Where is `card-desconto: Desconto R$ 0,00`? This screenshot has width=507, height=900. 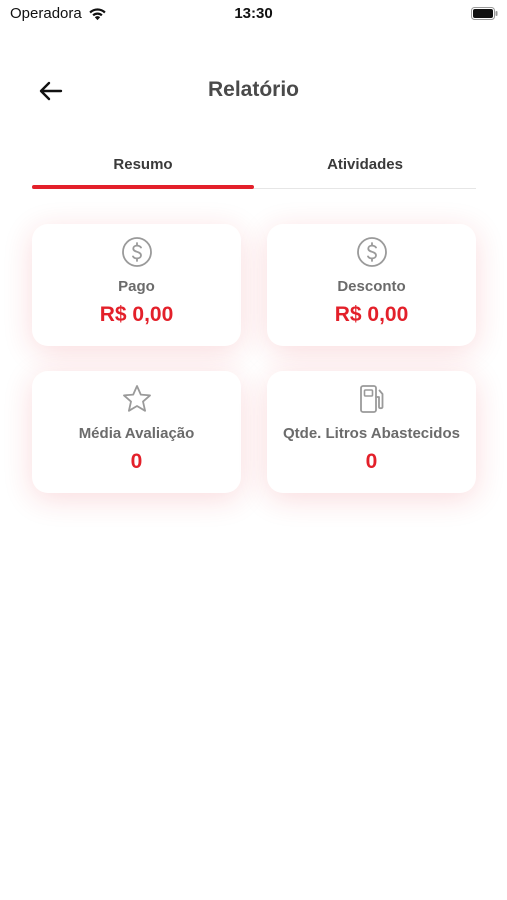
card-desconto: Desconto R$ 0,00 is located at coordinates (371, 285).